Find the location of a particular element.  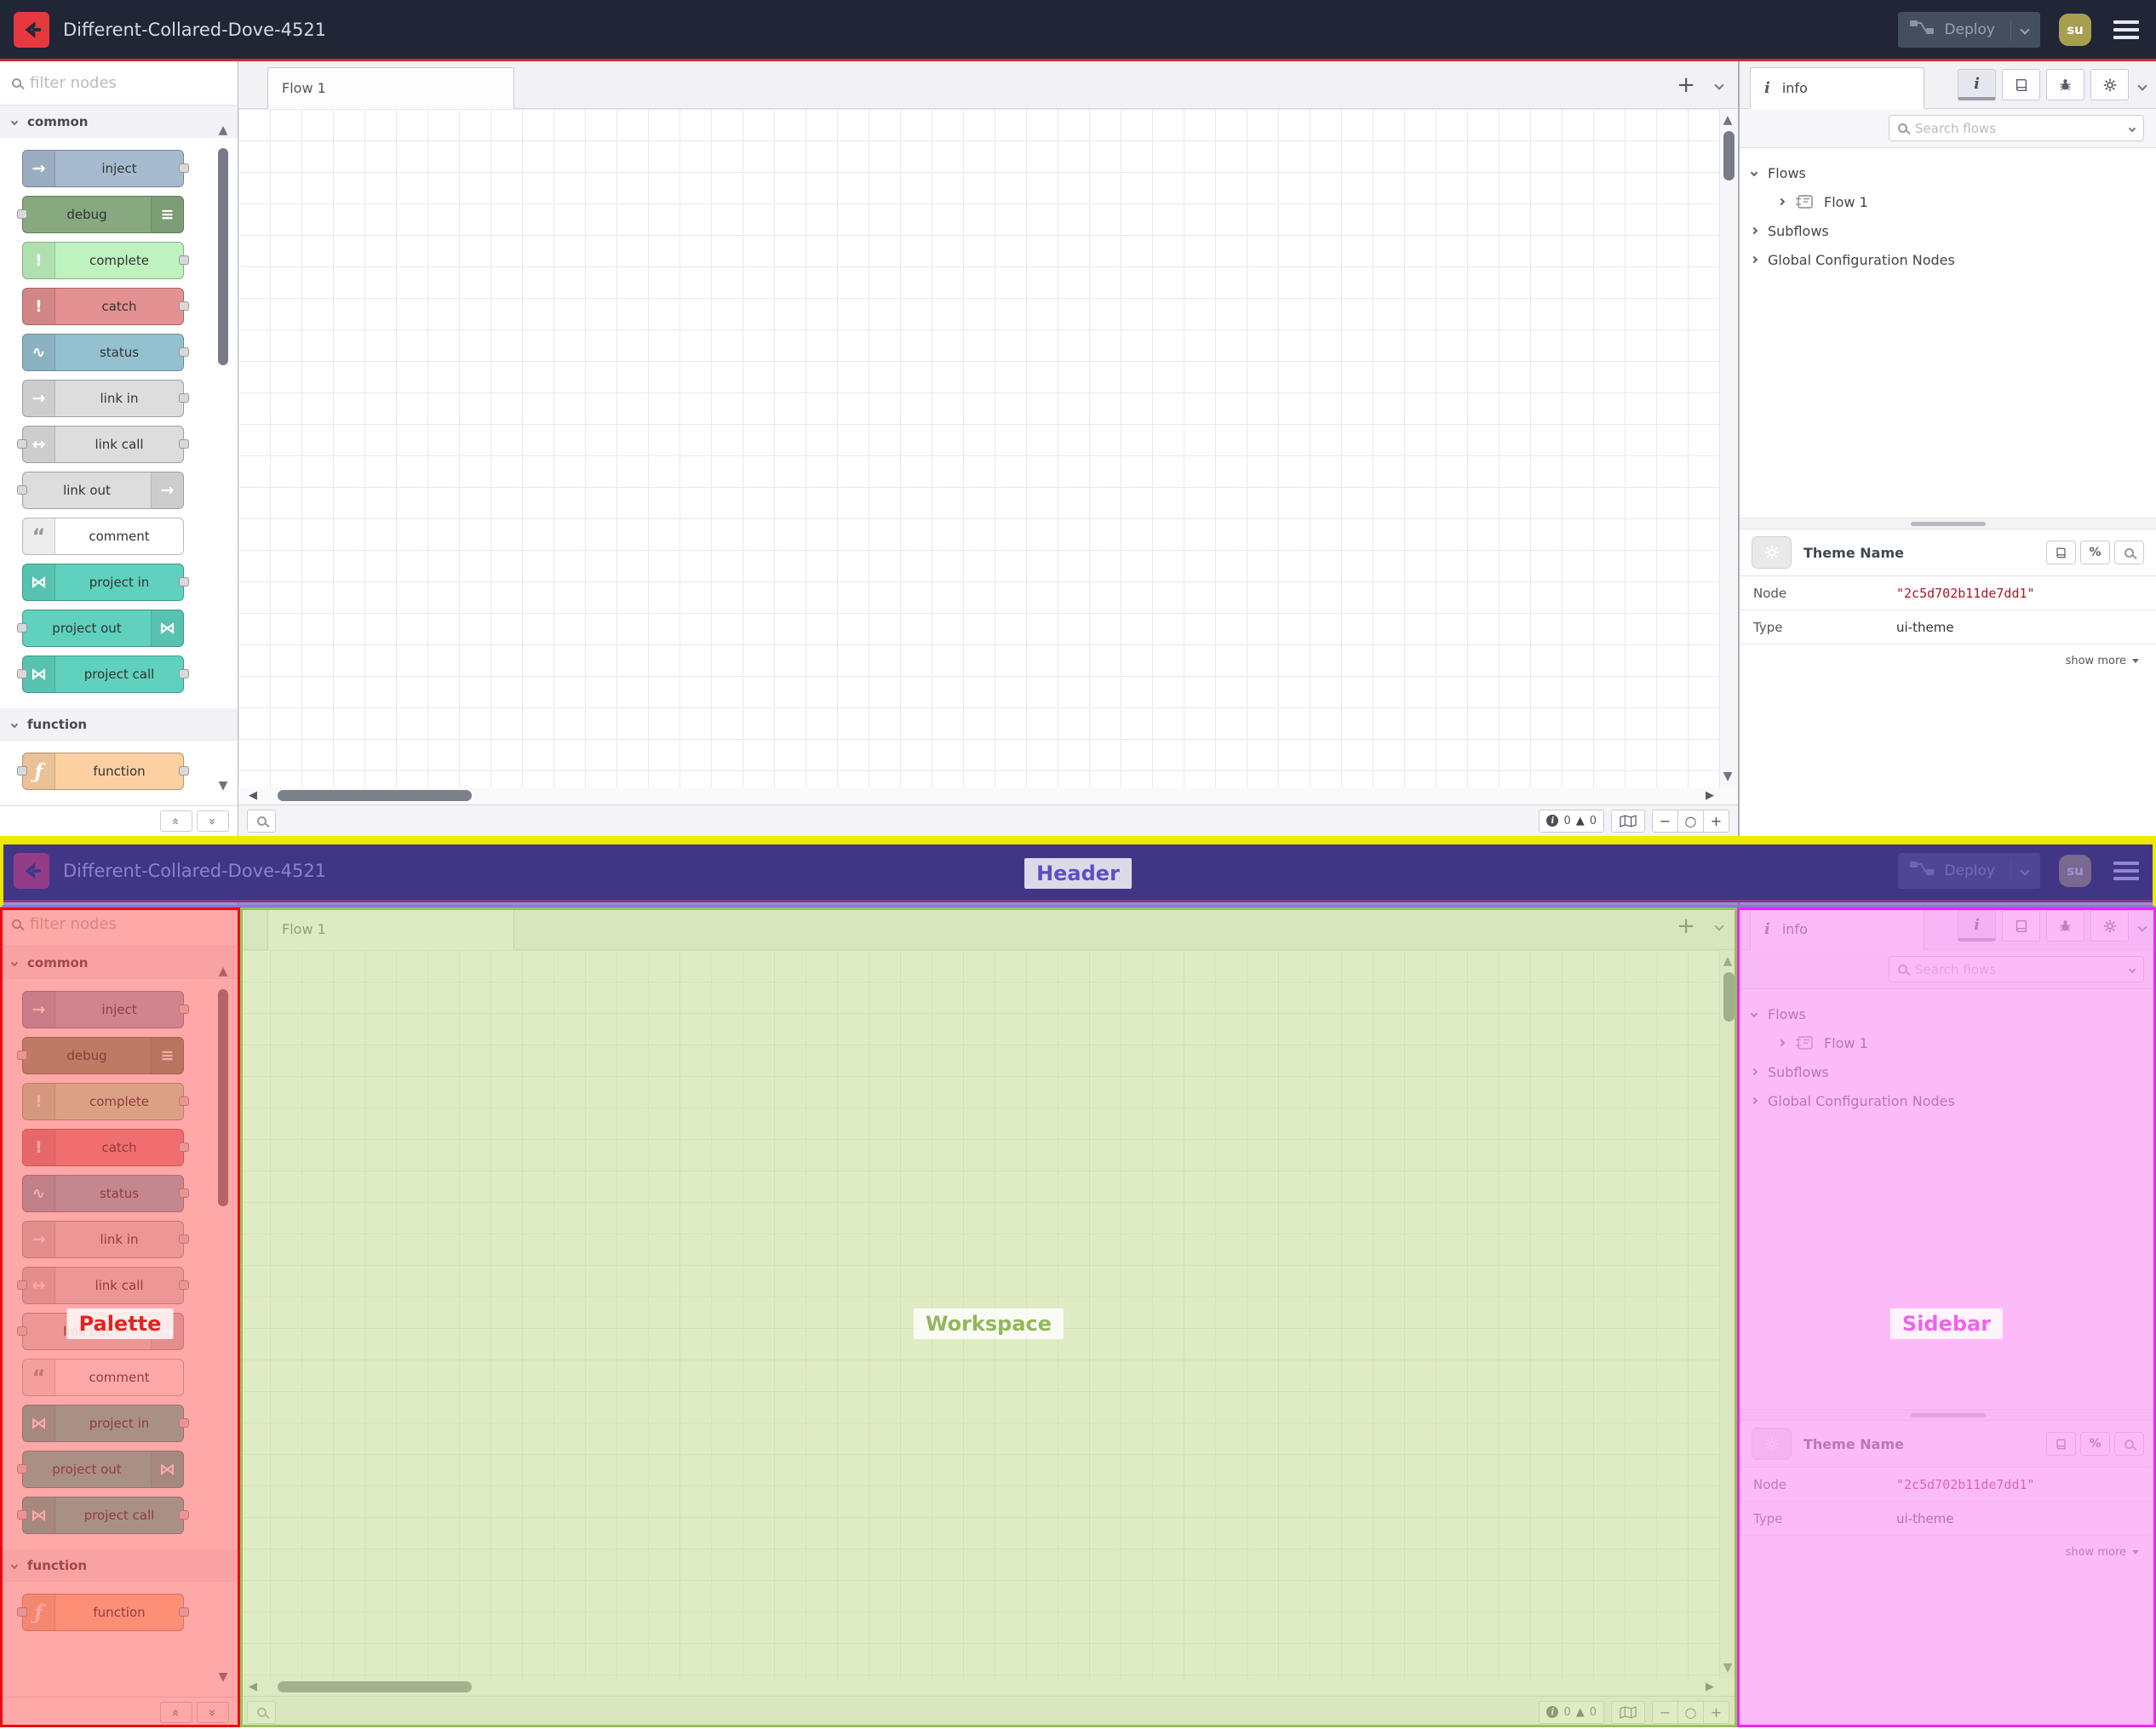

help-tab-button is located at coordinates (2021, 84).